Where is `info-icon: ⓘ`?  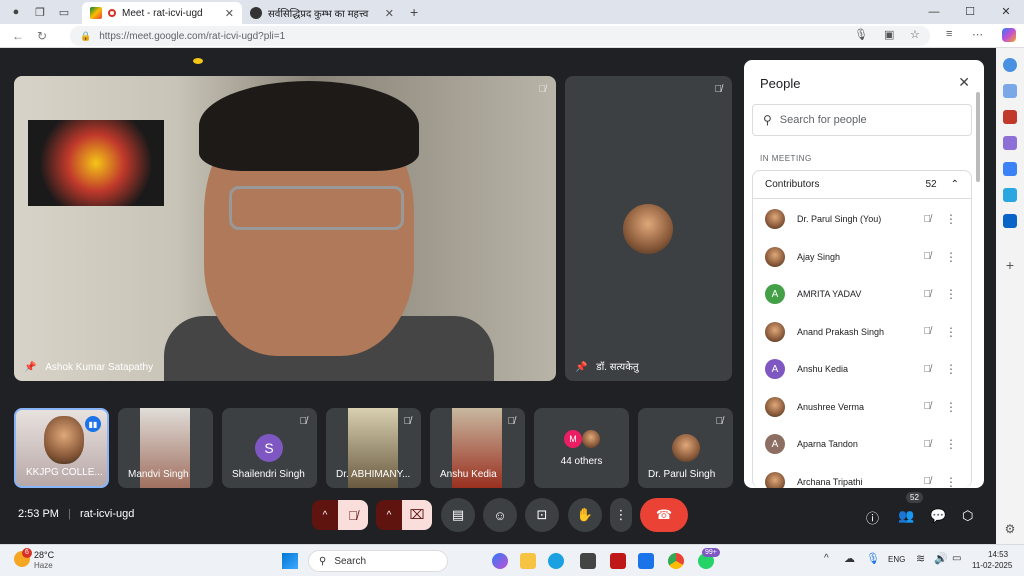 info-icon: ⓘ is located at coordinates (872, 517).